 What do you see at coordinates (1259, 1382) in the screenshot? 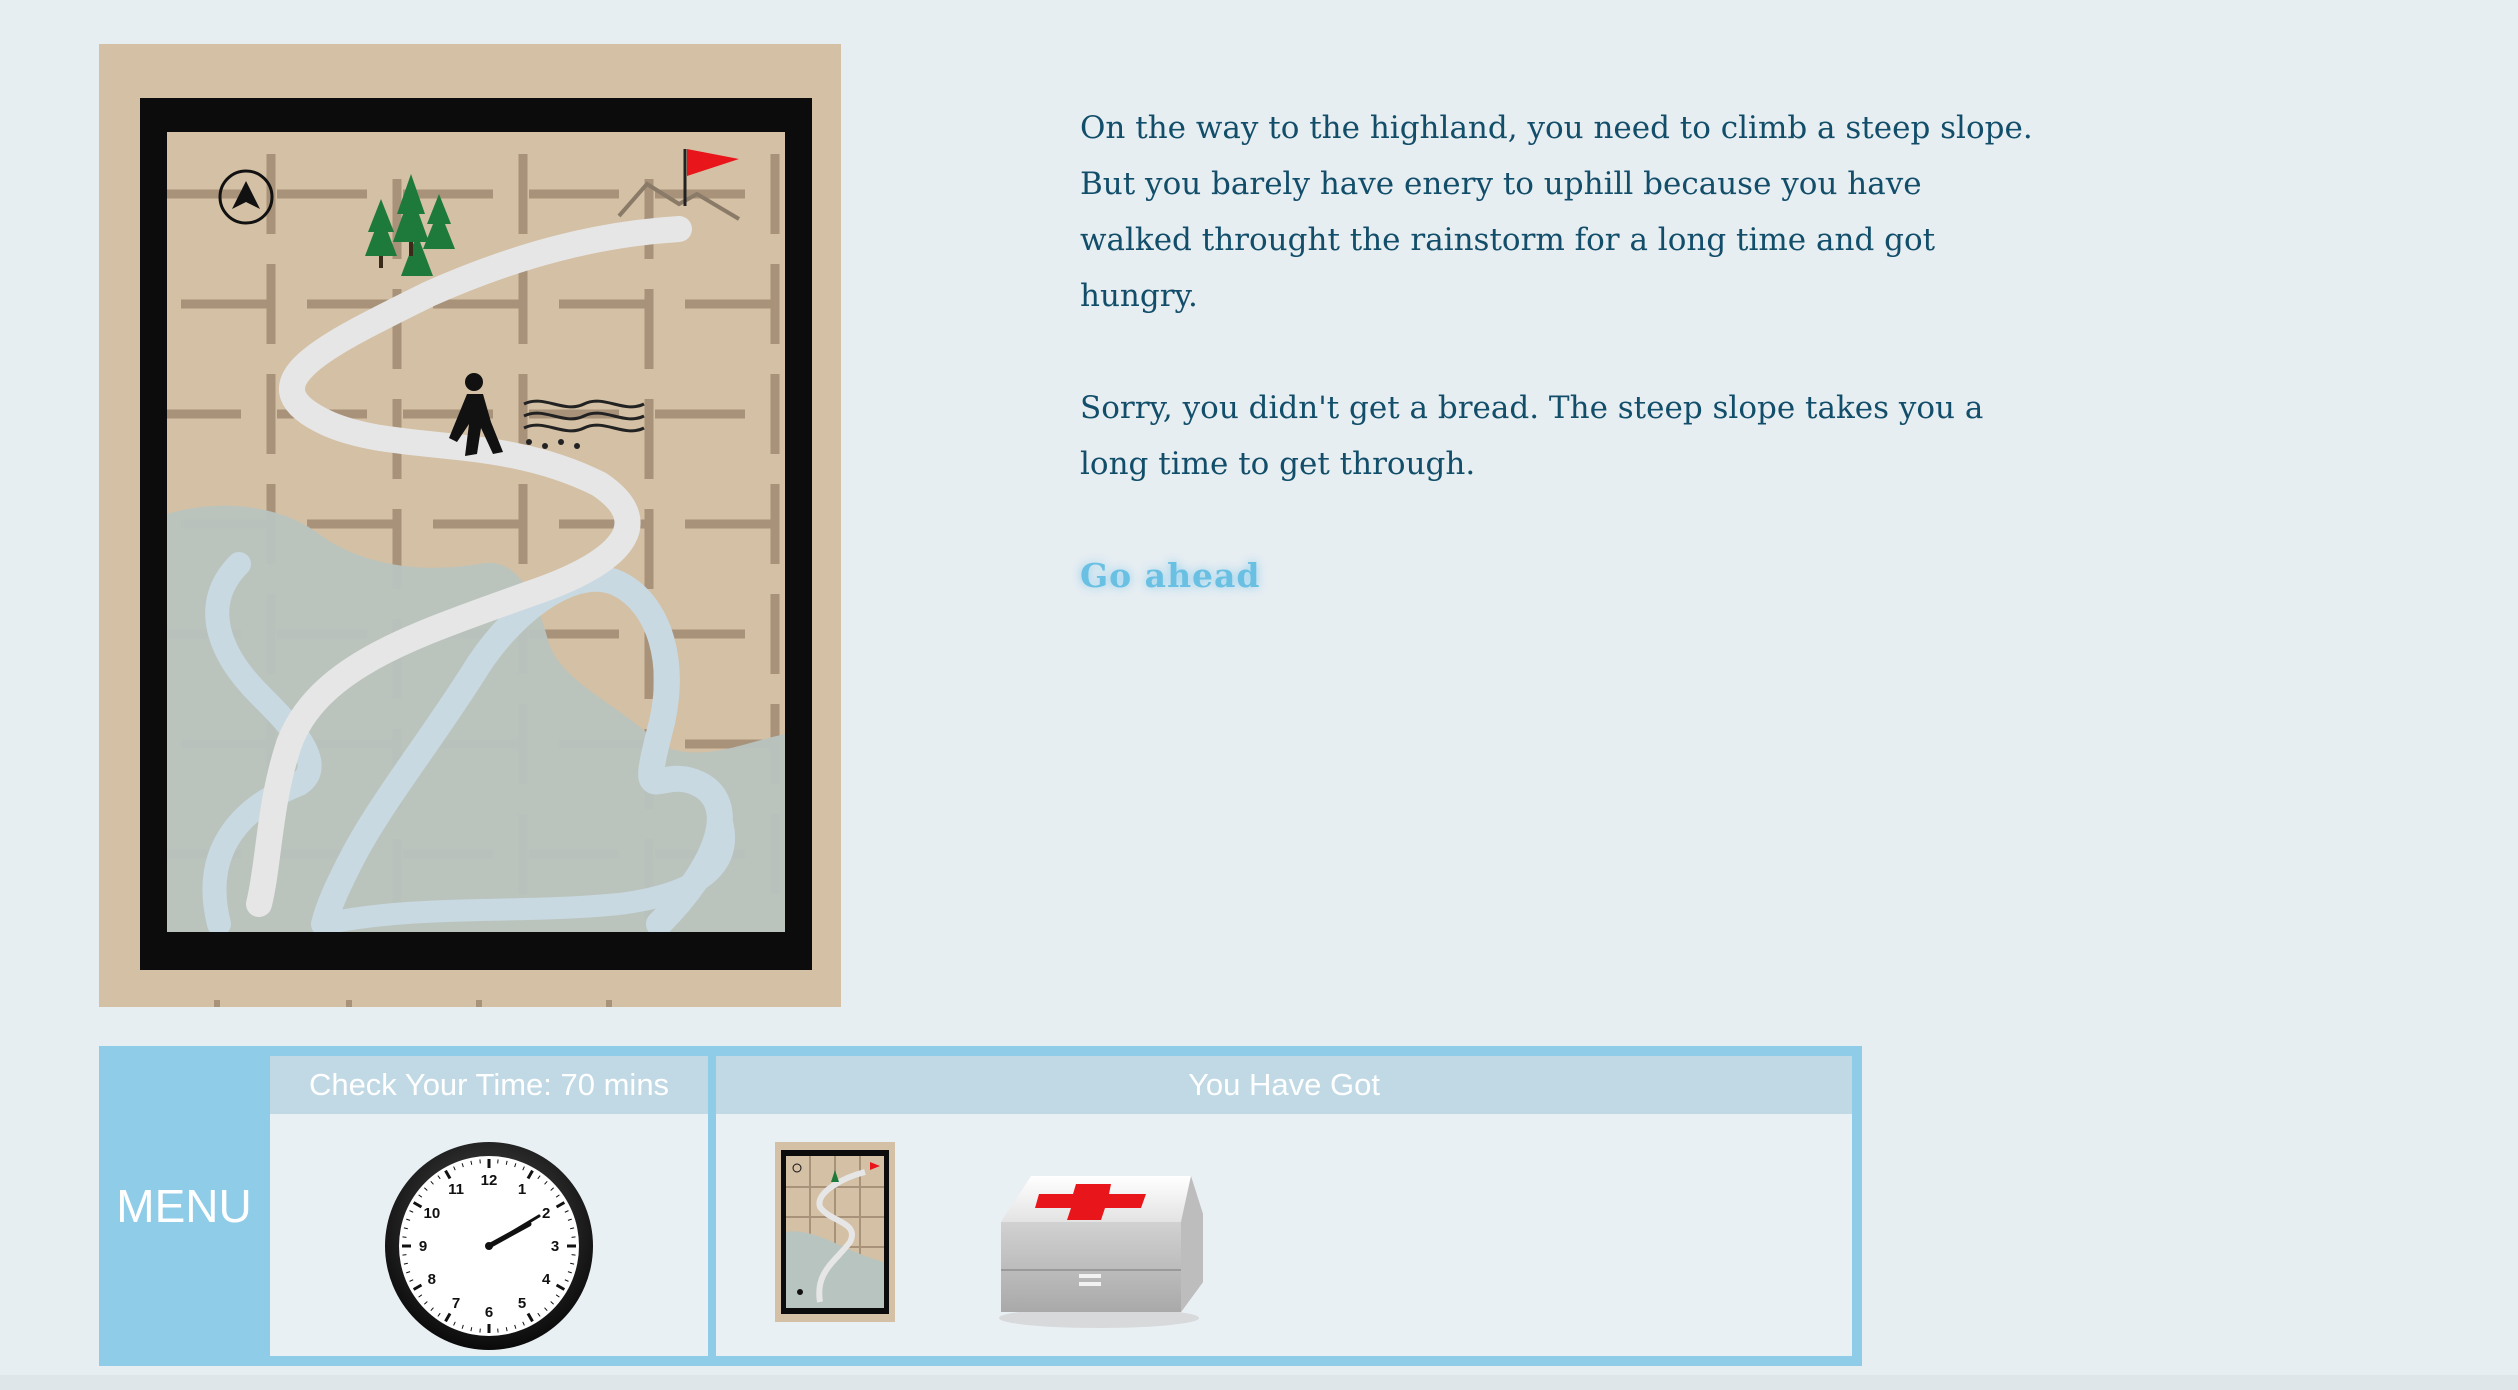
I see `page-footer-strip` at bounding box center [1259, 1382].